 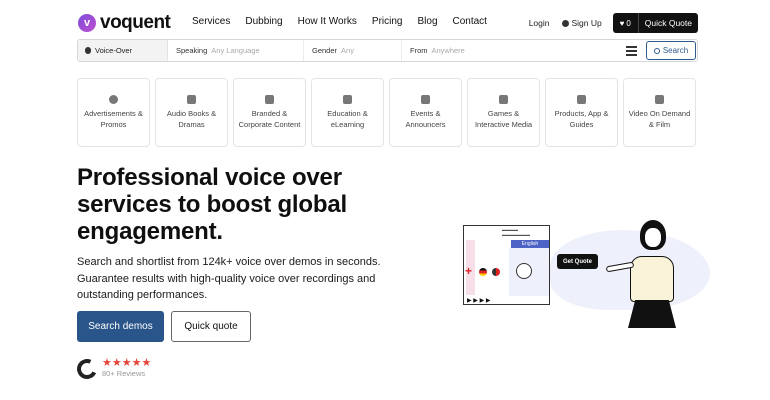 What do you see at coordinates (113, 100) in the screenshot?
I see `megaphone-icon` at bounding box center [113, 100].